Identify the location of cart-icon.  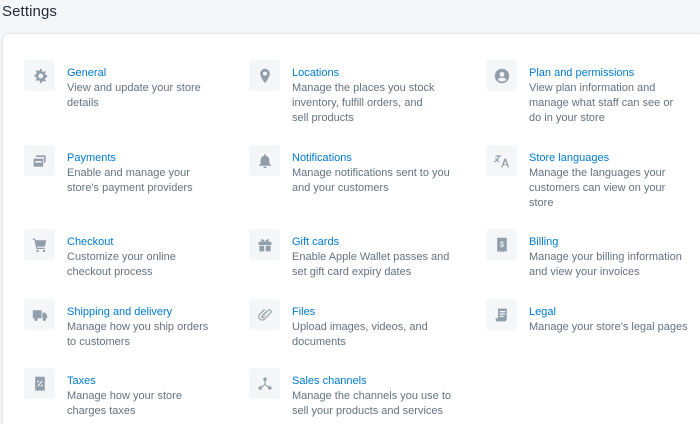
(39, 244).